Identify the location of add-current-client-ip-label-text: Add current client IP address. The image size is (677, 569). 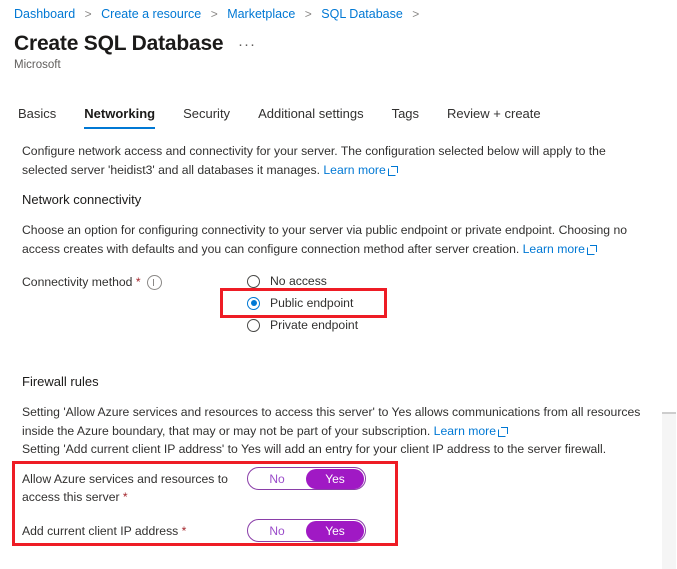
(100, 531).